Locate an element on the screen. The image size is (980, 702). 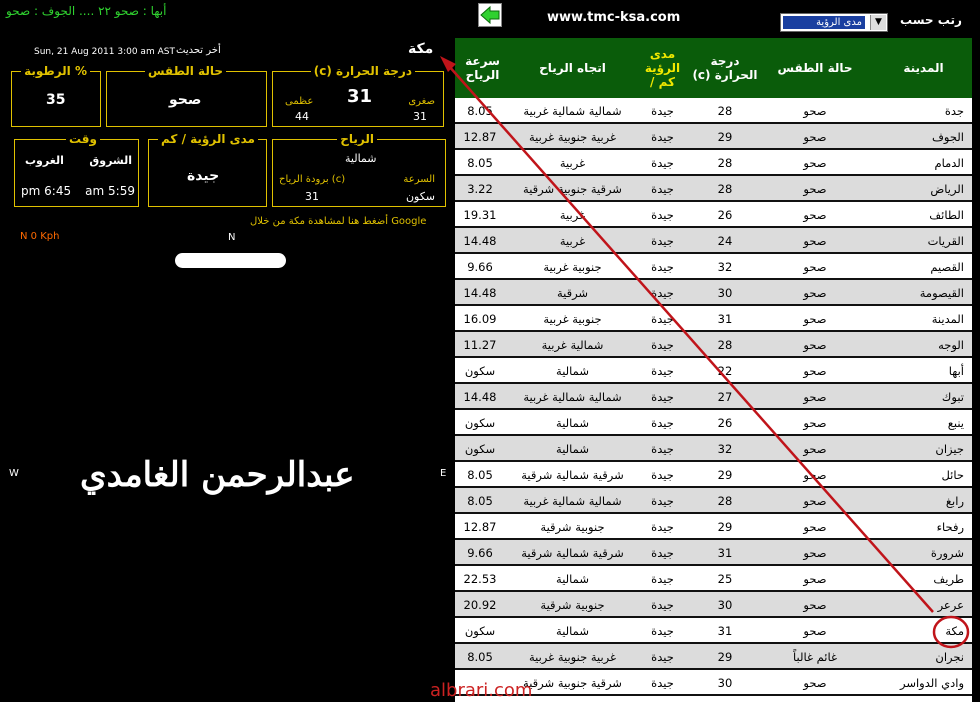
annotation-circle is located at coordinates (951, 632).